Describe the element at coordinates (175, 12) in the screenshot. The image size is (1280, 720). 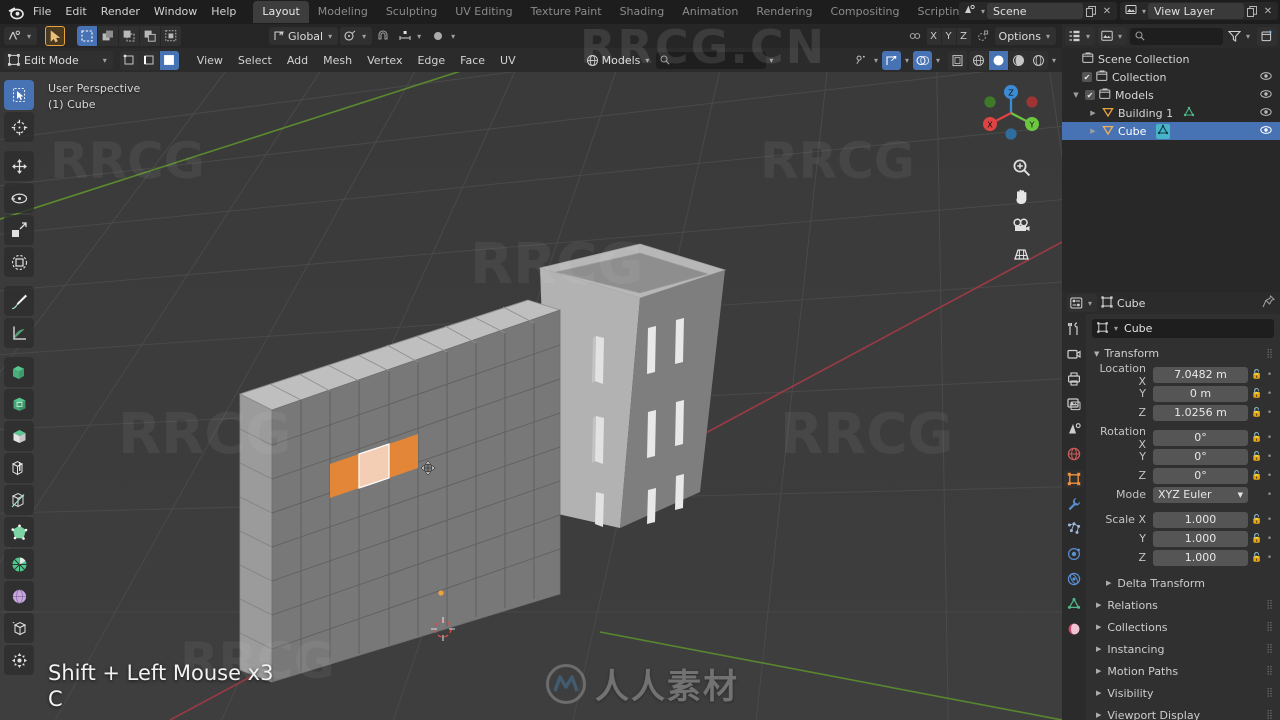
I see `menu-window: Window` at that location.